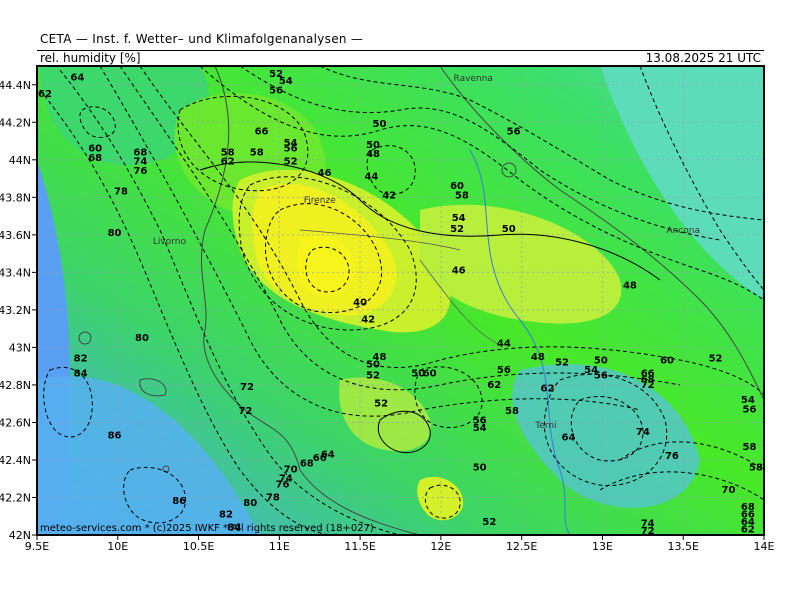  I want to click on y-tick-label: 43N, so click(20, 347).